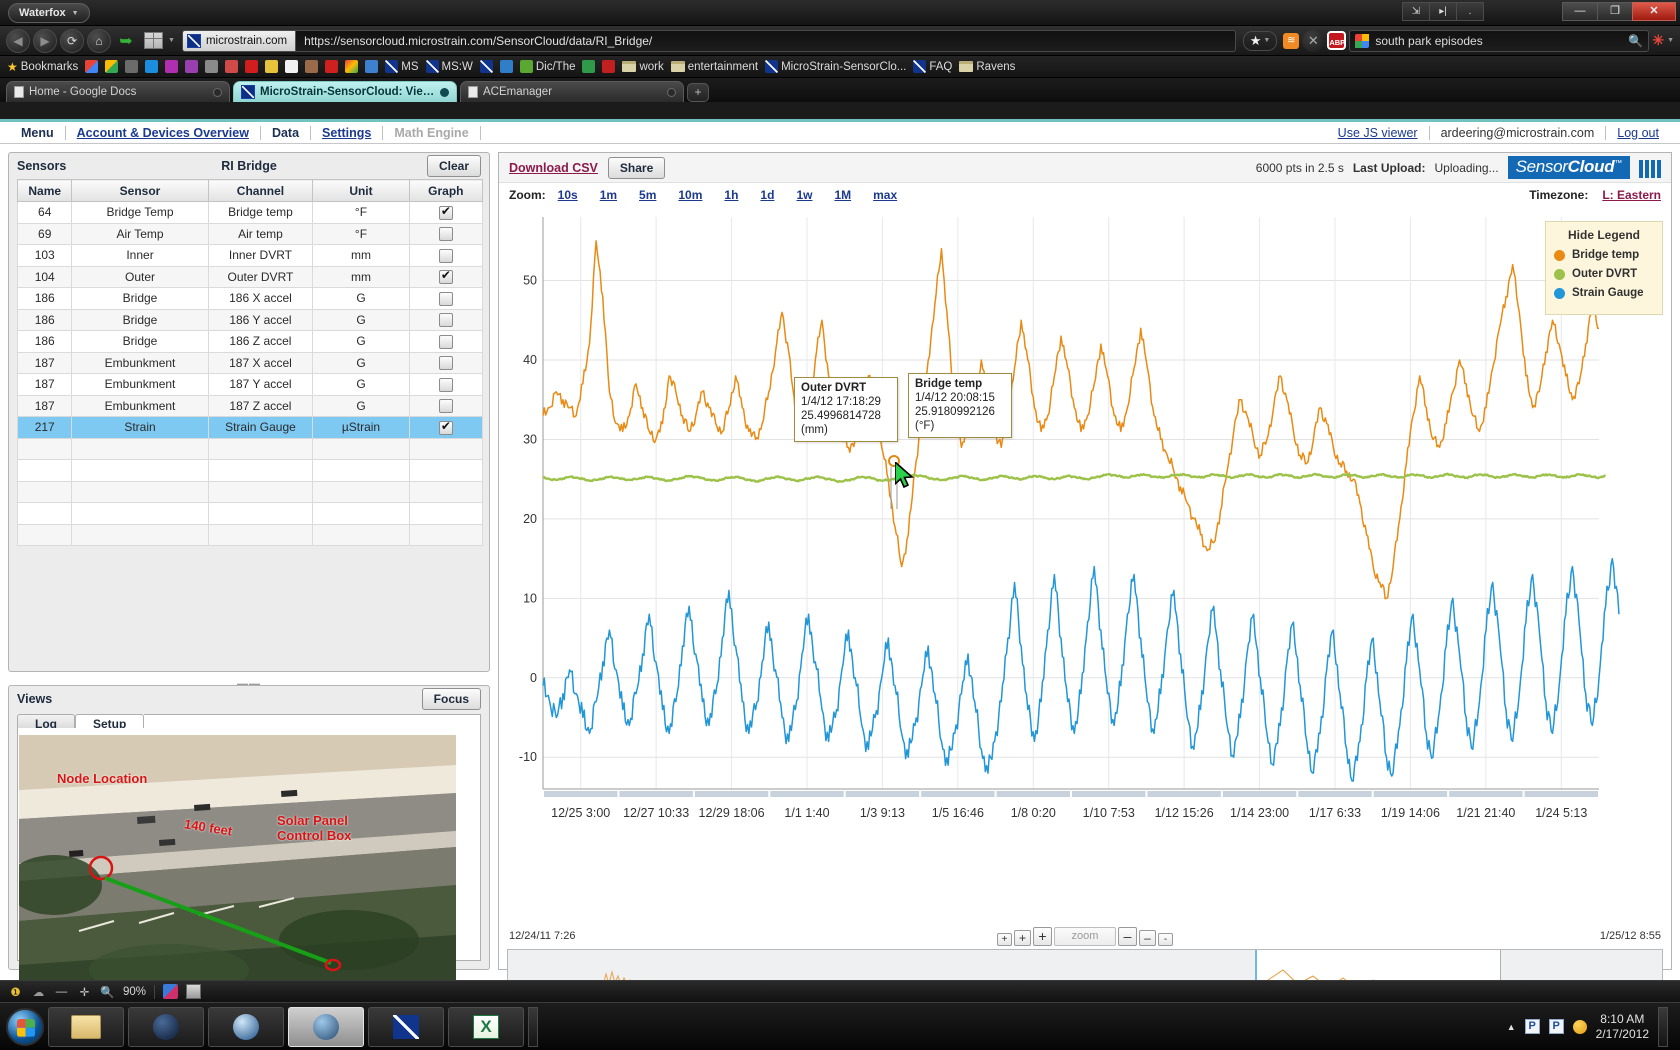 This screenshot has width=1680, height=1050. I want to click on window-extra-controls: ⇲ ▸| ., so click(1443, 11).